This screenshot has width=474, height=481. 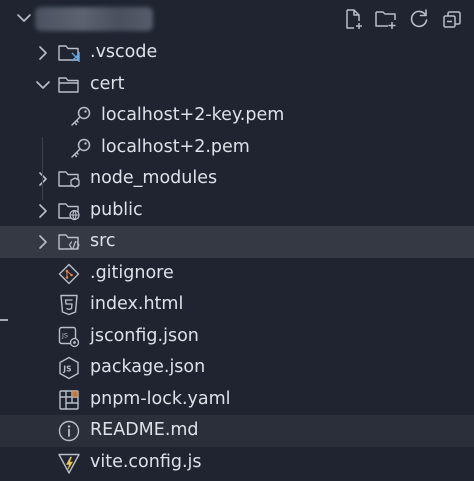 I want to click on collapse-all-button, so click(x=451, y=19).